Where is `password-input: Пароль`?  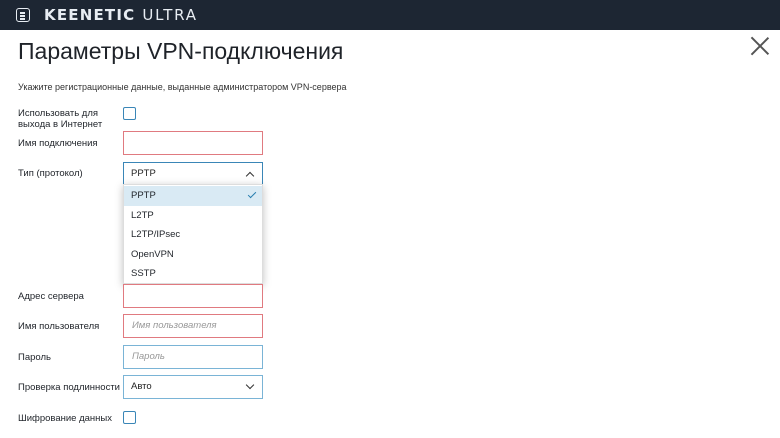
password-input: Пароль is located at coordinates (193, 357).